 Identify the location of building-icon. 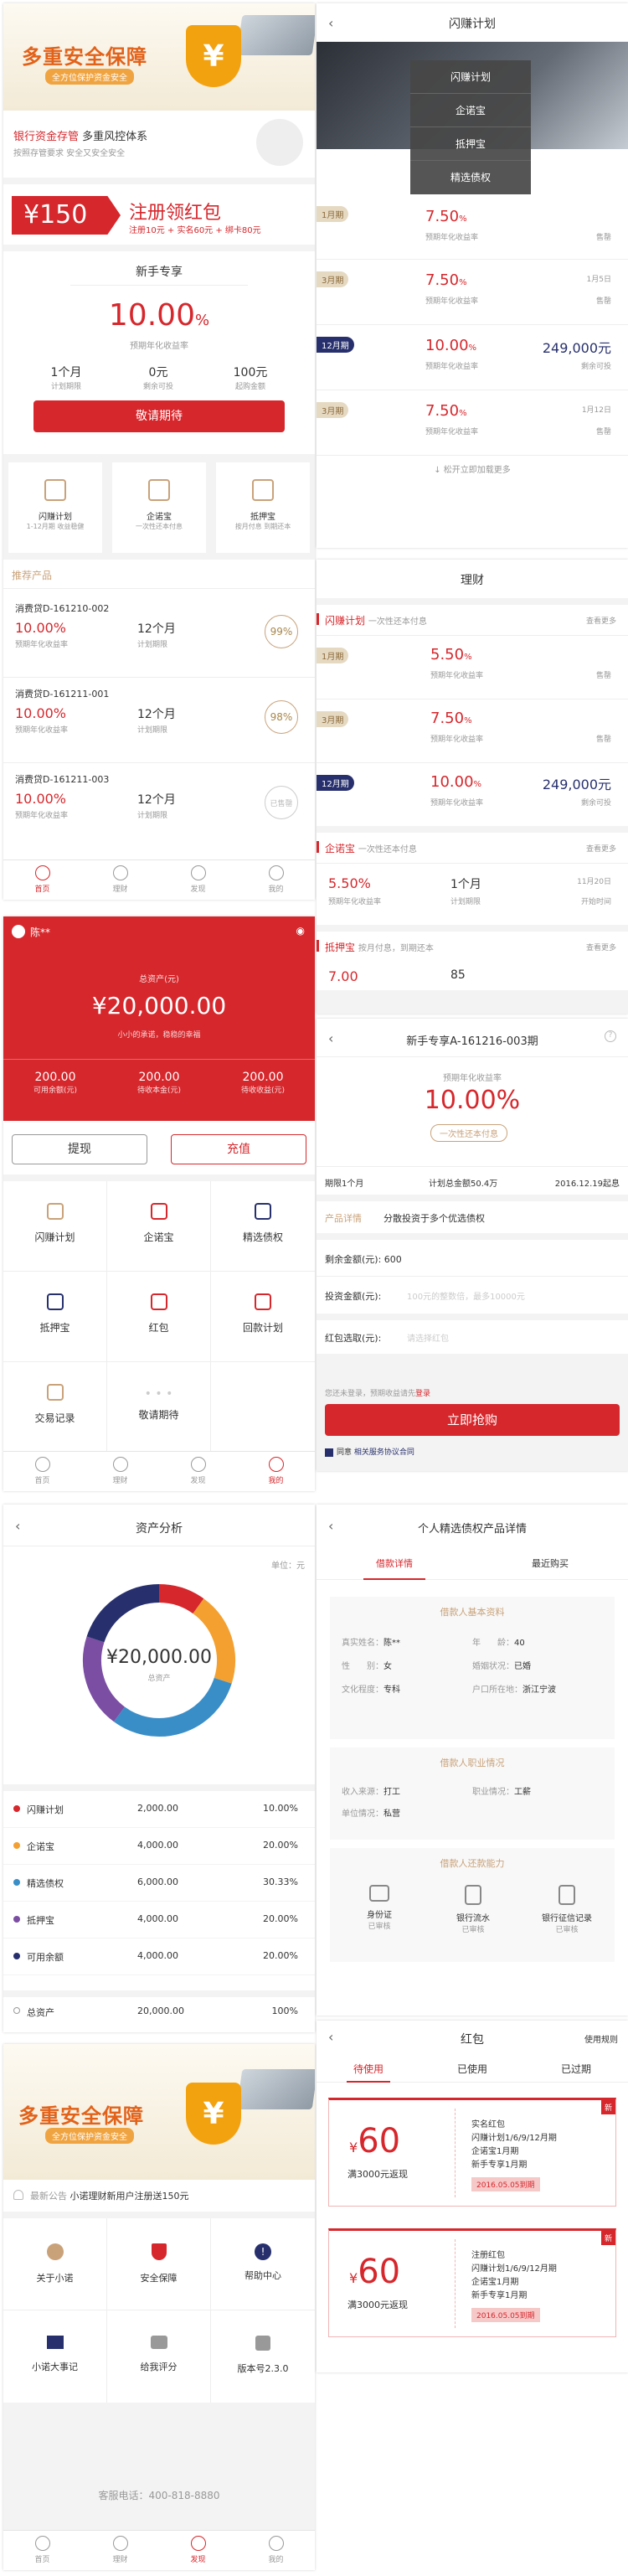
(158, 1211).